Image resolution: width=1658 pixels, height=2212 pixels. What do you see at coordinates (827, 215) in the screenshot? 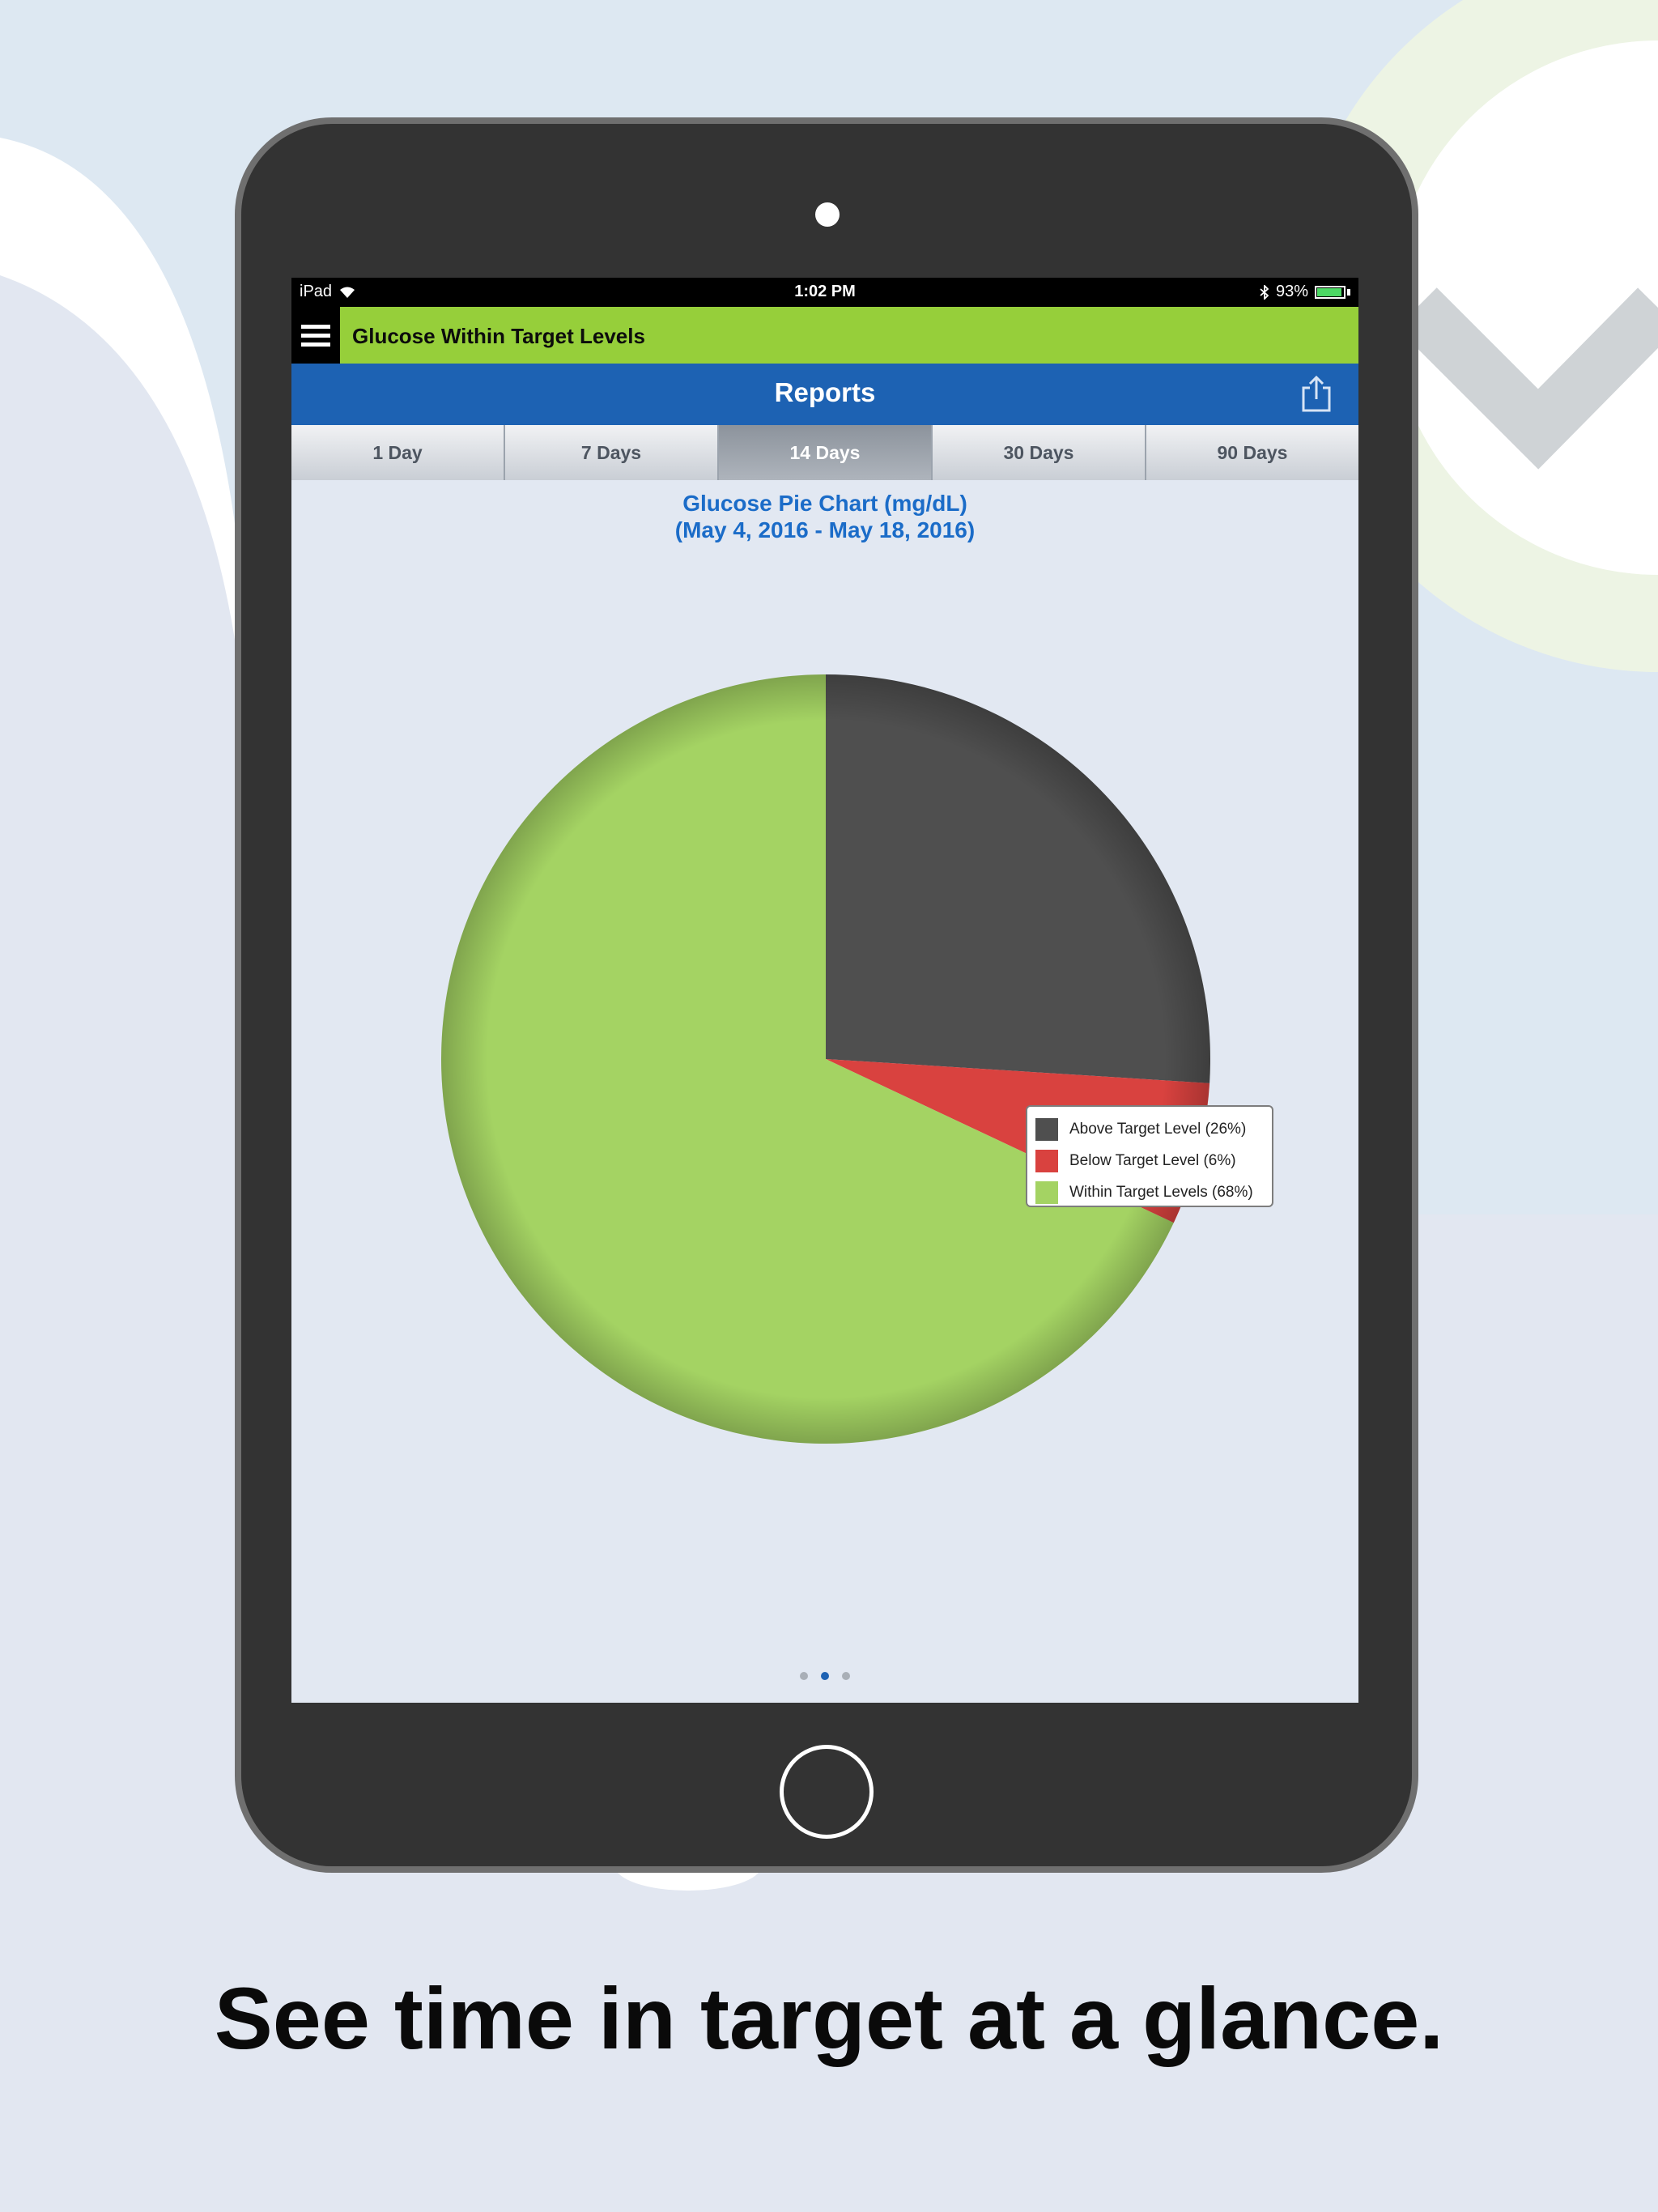
I see `camera-icon` at bounding box center [827, 215].